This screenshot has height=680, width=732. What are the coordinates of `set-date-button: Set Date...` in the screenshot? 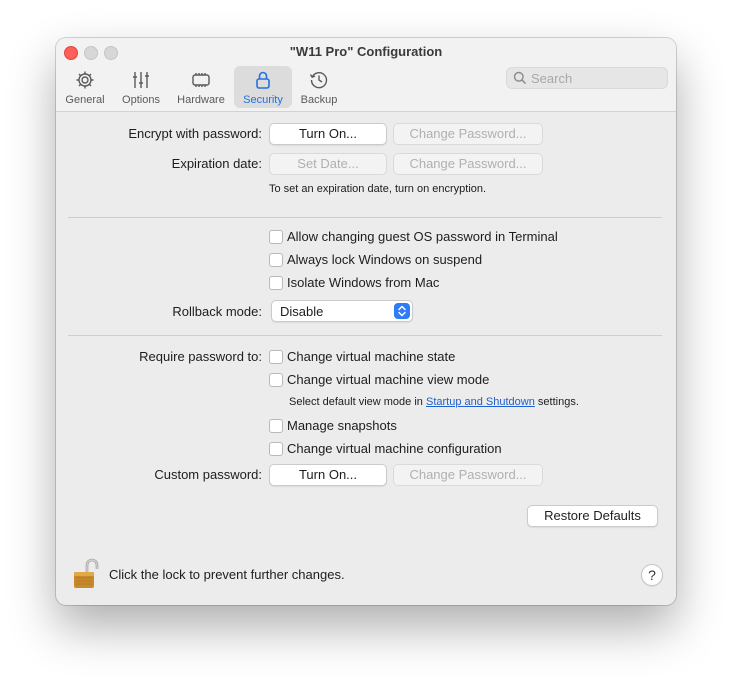 It's located at (328, 164).